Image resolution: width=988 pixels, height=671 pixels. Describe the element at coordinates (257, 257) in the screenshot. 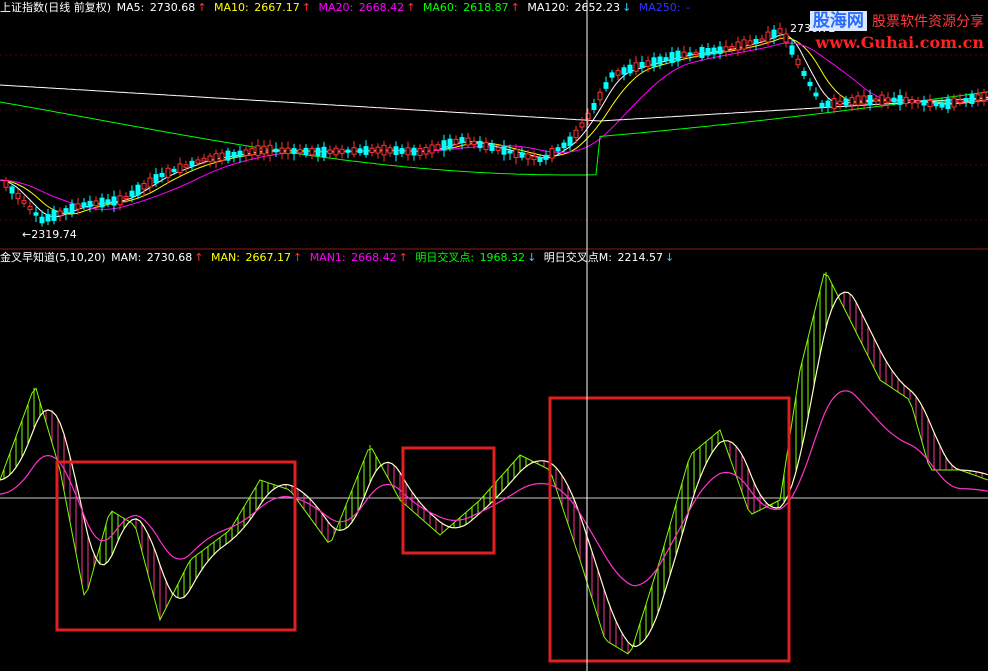

I see `sub-indicator-man: MAN: 2667.17 ↑` at that location.